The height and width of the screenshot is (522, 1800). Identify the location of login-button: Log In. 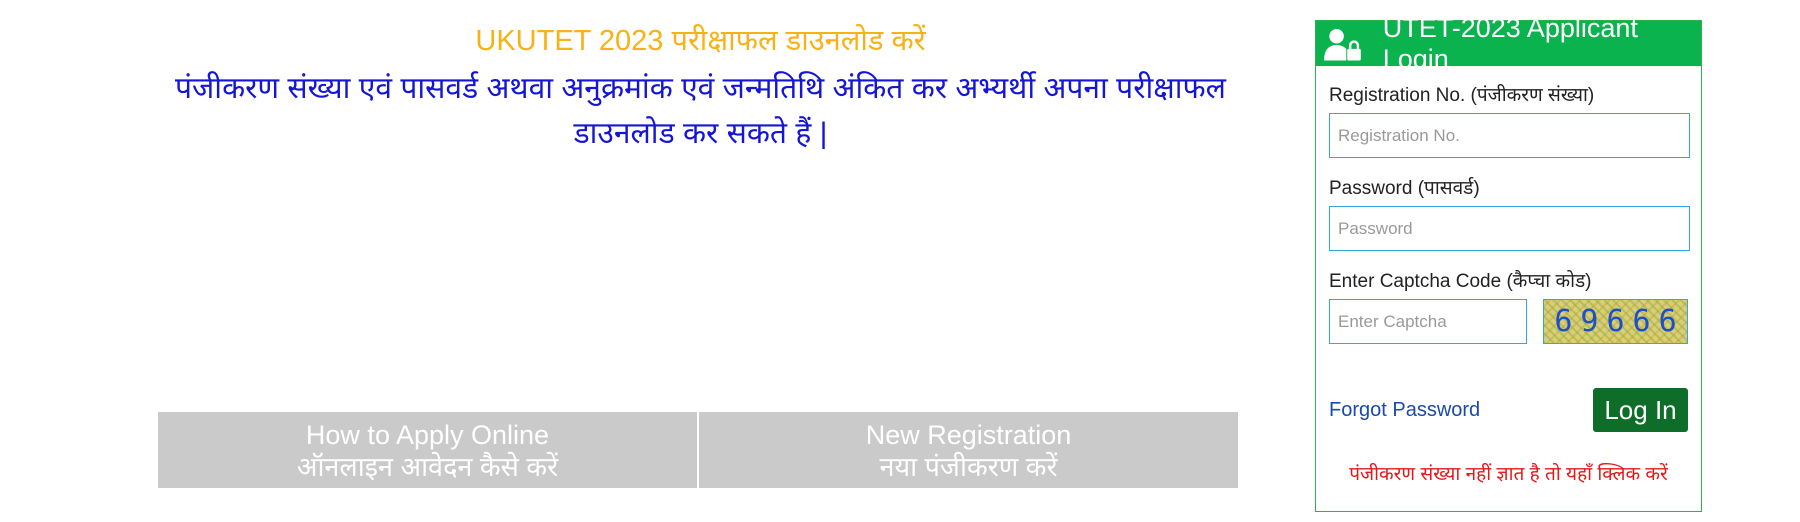
(1640, 410).